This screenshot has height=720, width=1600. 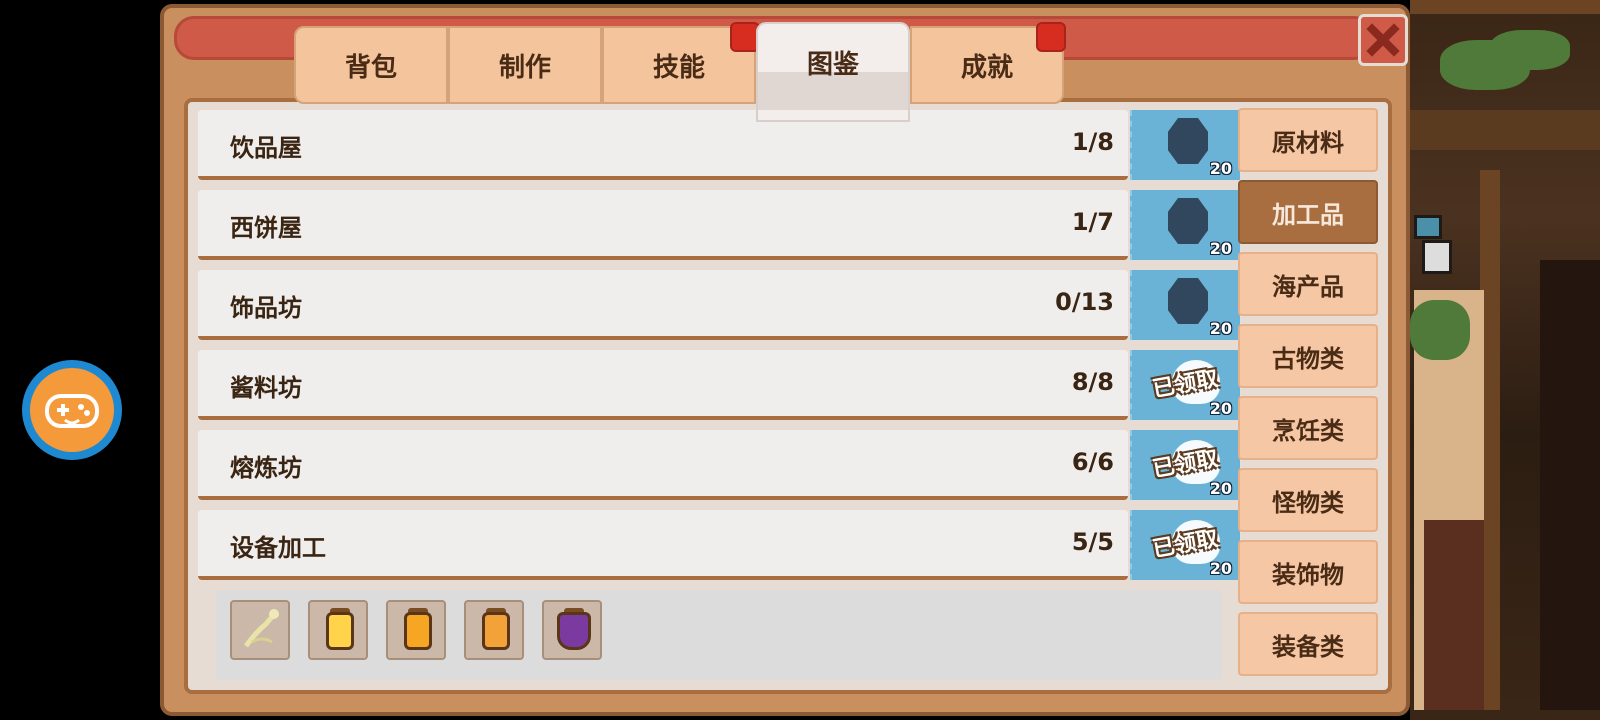 I want to click on tab-label: 背包, so click(x=370, y=67).